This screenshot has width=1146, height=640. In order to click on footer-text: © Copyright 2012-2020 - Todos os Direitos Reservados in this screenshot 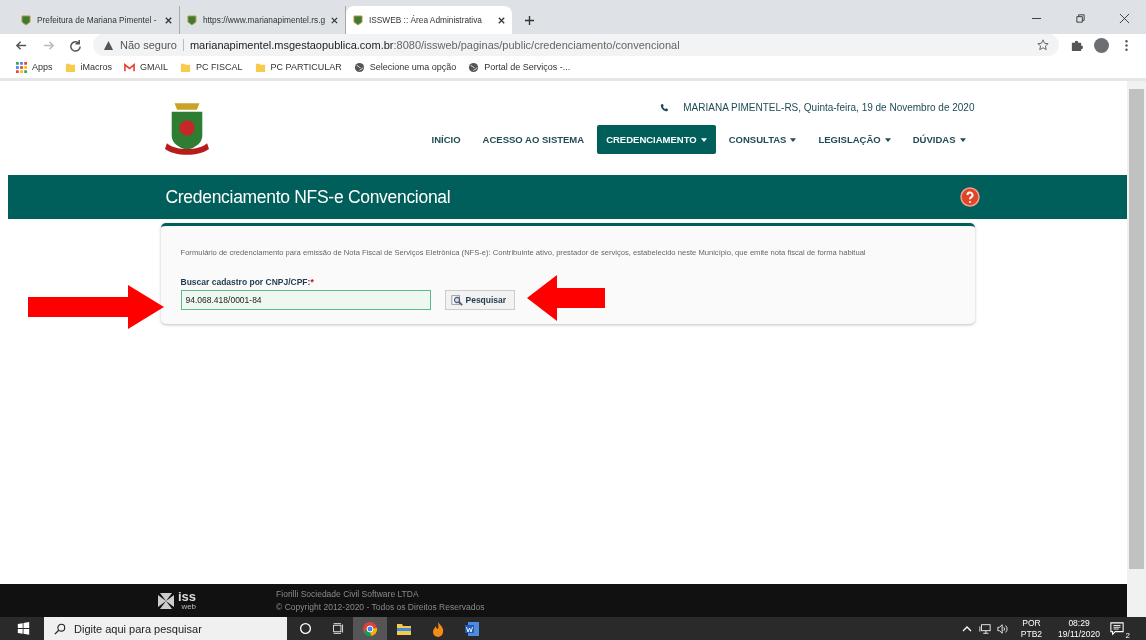, I will do `click(380, 607)`.